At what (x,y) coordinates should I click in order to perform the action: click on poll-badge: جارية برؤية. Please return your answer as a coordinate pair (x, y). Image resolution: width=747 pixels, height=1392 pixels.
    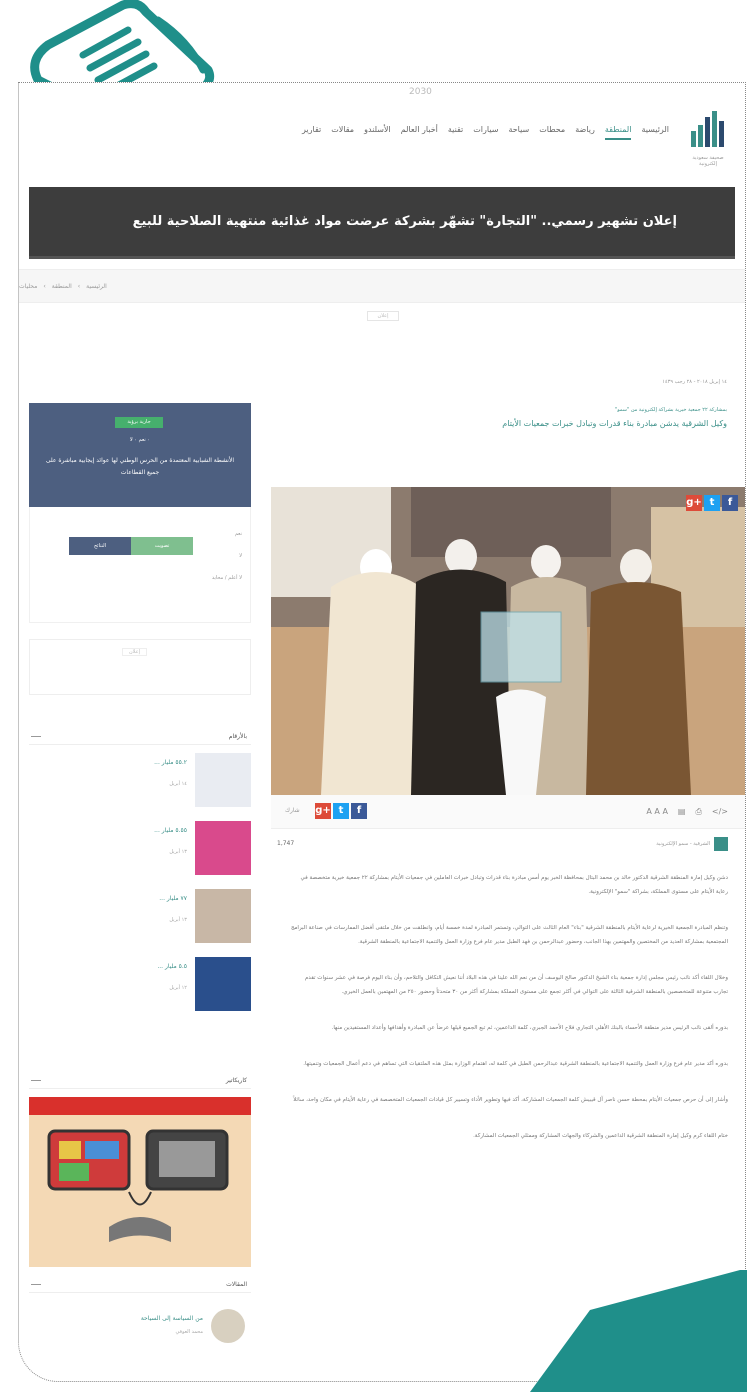
    Looking at the image, I should click on (139, 422).